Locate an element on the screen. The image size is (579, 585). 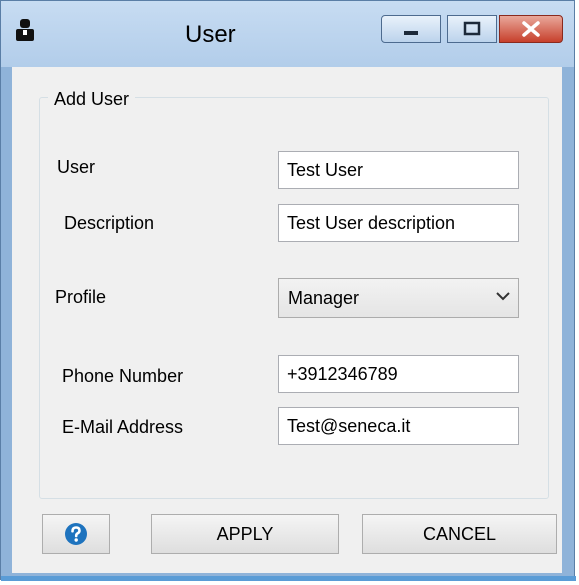
profile-dropdown: Manager is located at coordinates (398, 298).